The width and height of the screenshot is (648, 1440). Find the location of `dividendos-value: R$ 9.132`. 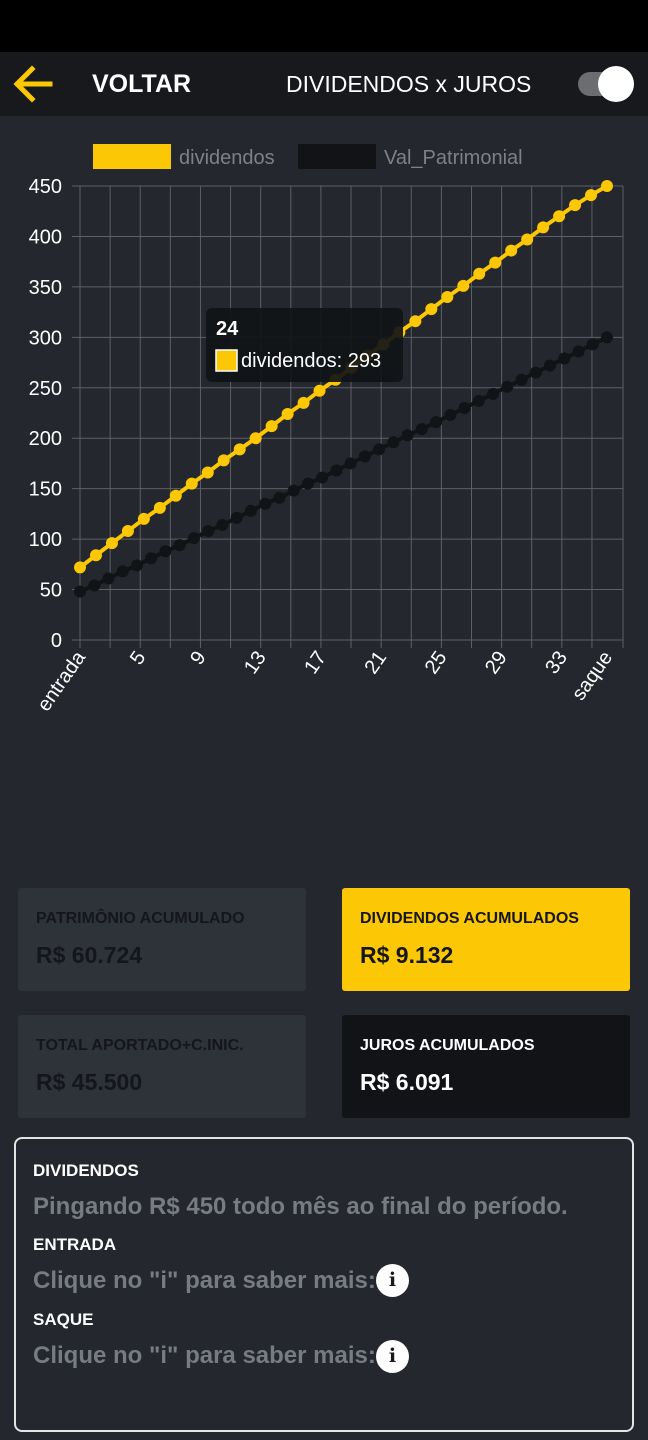

dividendos-value: R$ 9.132 is located at coordinates (407, 955).